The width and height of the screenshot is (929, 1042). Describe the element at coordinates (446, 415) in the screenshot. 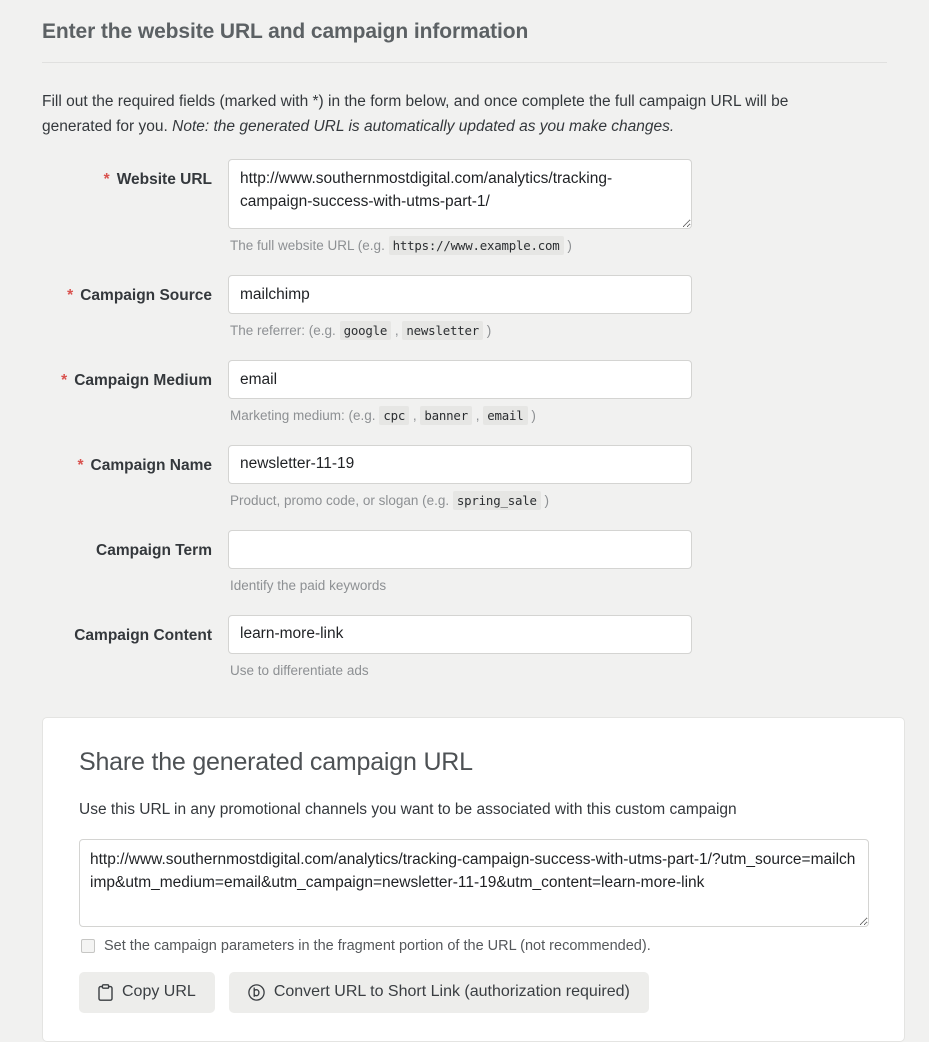

I see `hint-code-sample: banner` at that location.